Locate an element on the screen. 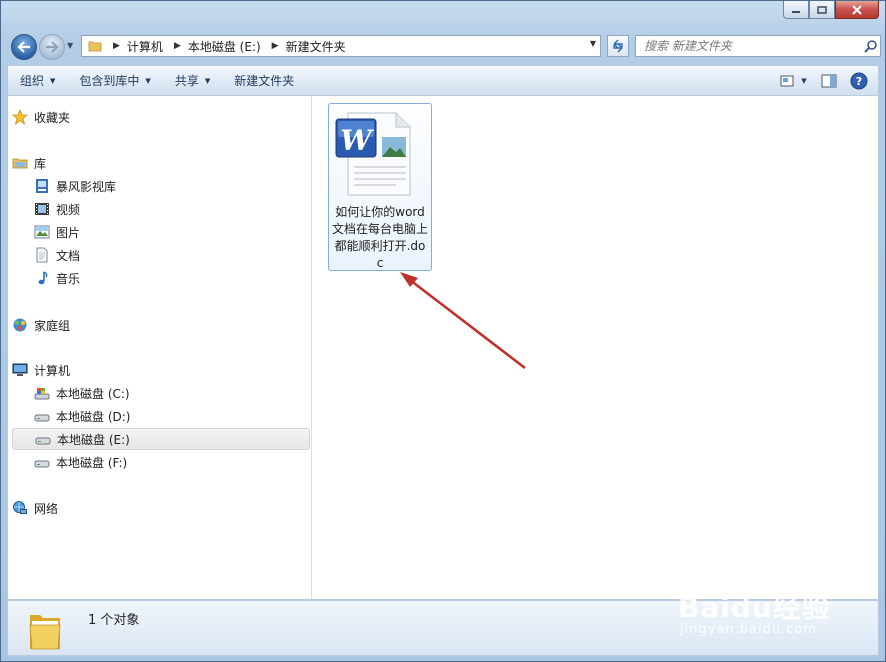 The image size is (886, 662). nav-drive-d: 本地磁盘 (D:) is located at coordinates (172, 416).